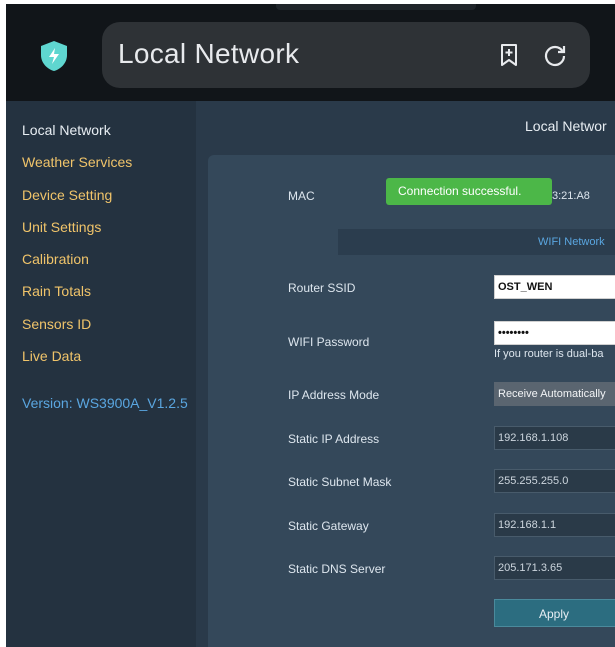 The image size is (615, 647). What do you see at coordinates (56, 324) in the screenshot?
I see `sidebar-item-sensors-id: Sensors ID` at bounding box center [56, 324].